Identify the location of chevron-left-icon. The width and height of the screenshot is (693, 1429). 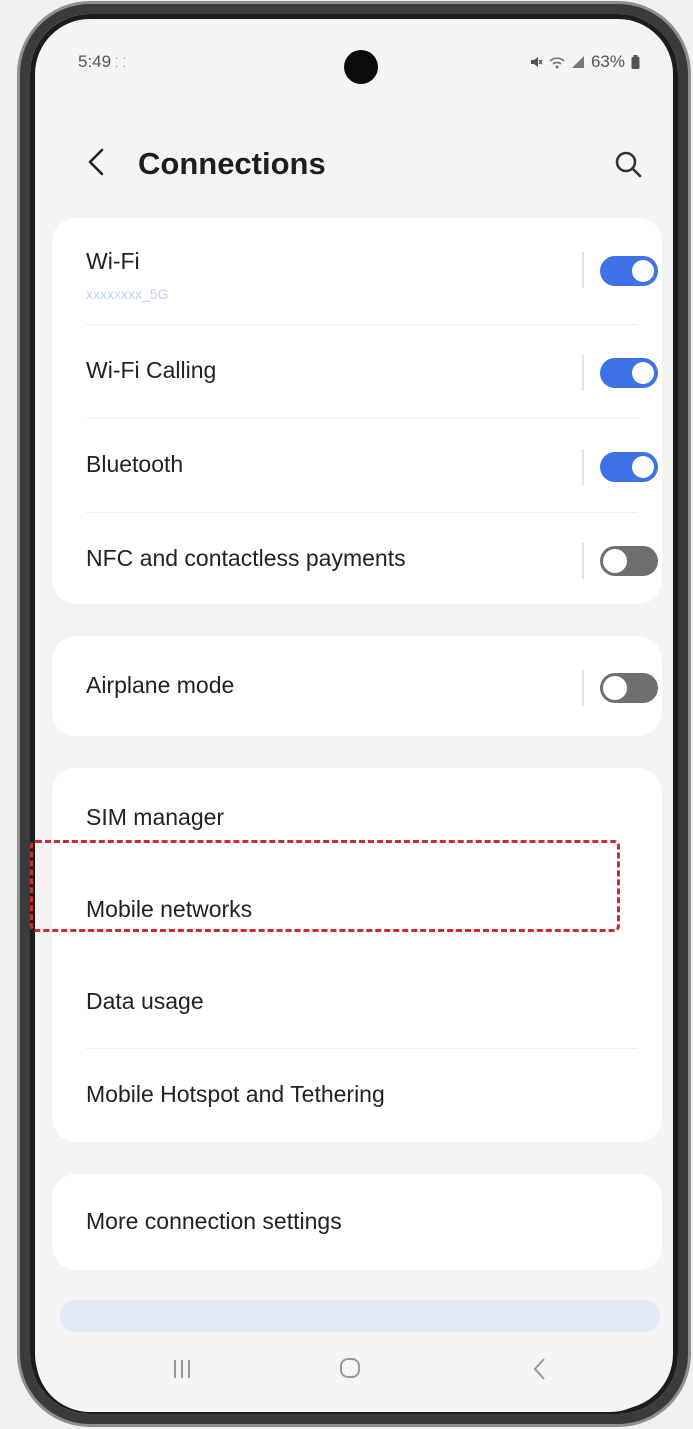
(96, 162).